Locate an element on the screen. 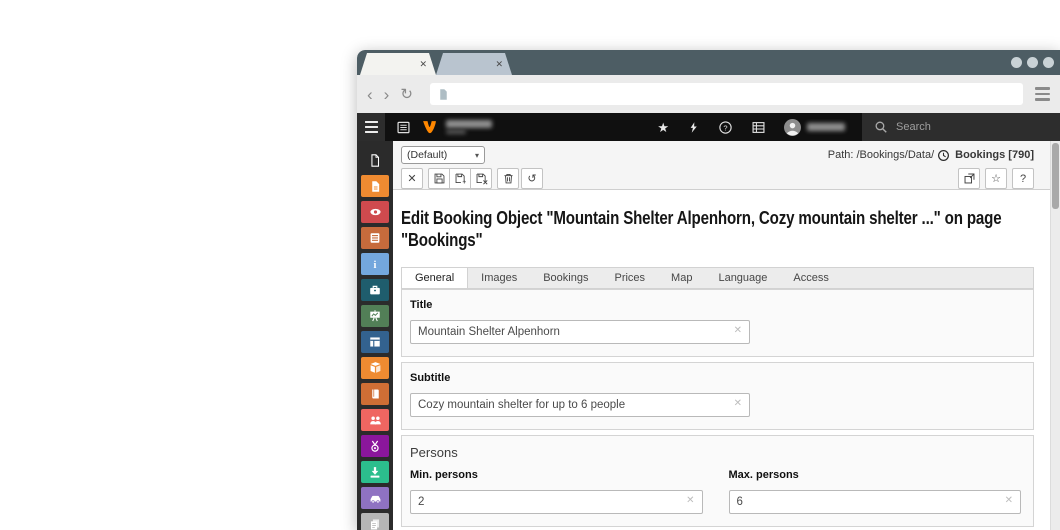  favicon-page-icon is located at coordinates (443, 94).